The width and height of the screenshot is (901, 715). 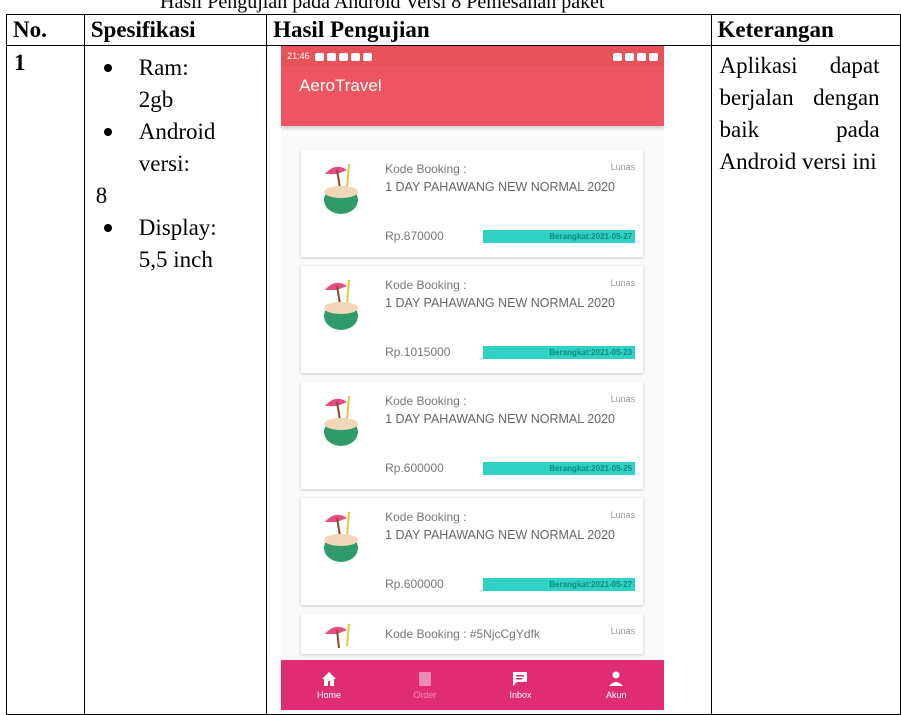 What do you see at coordinates (414, 236) in the screenshot?
I see `booking-price: Rp.870000` at bounding box center [414, 236].